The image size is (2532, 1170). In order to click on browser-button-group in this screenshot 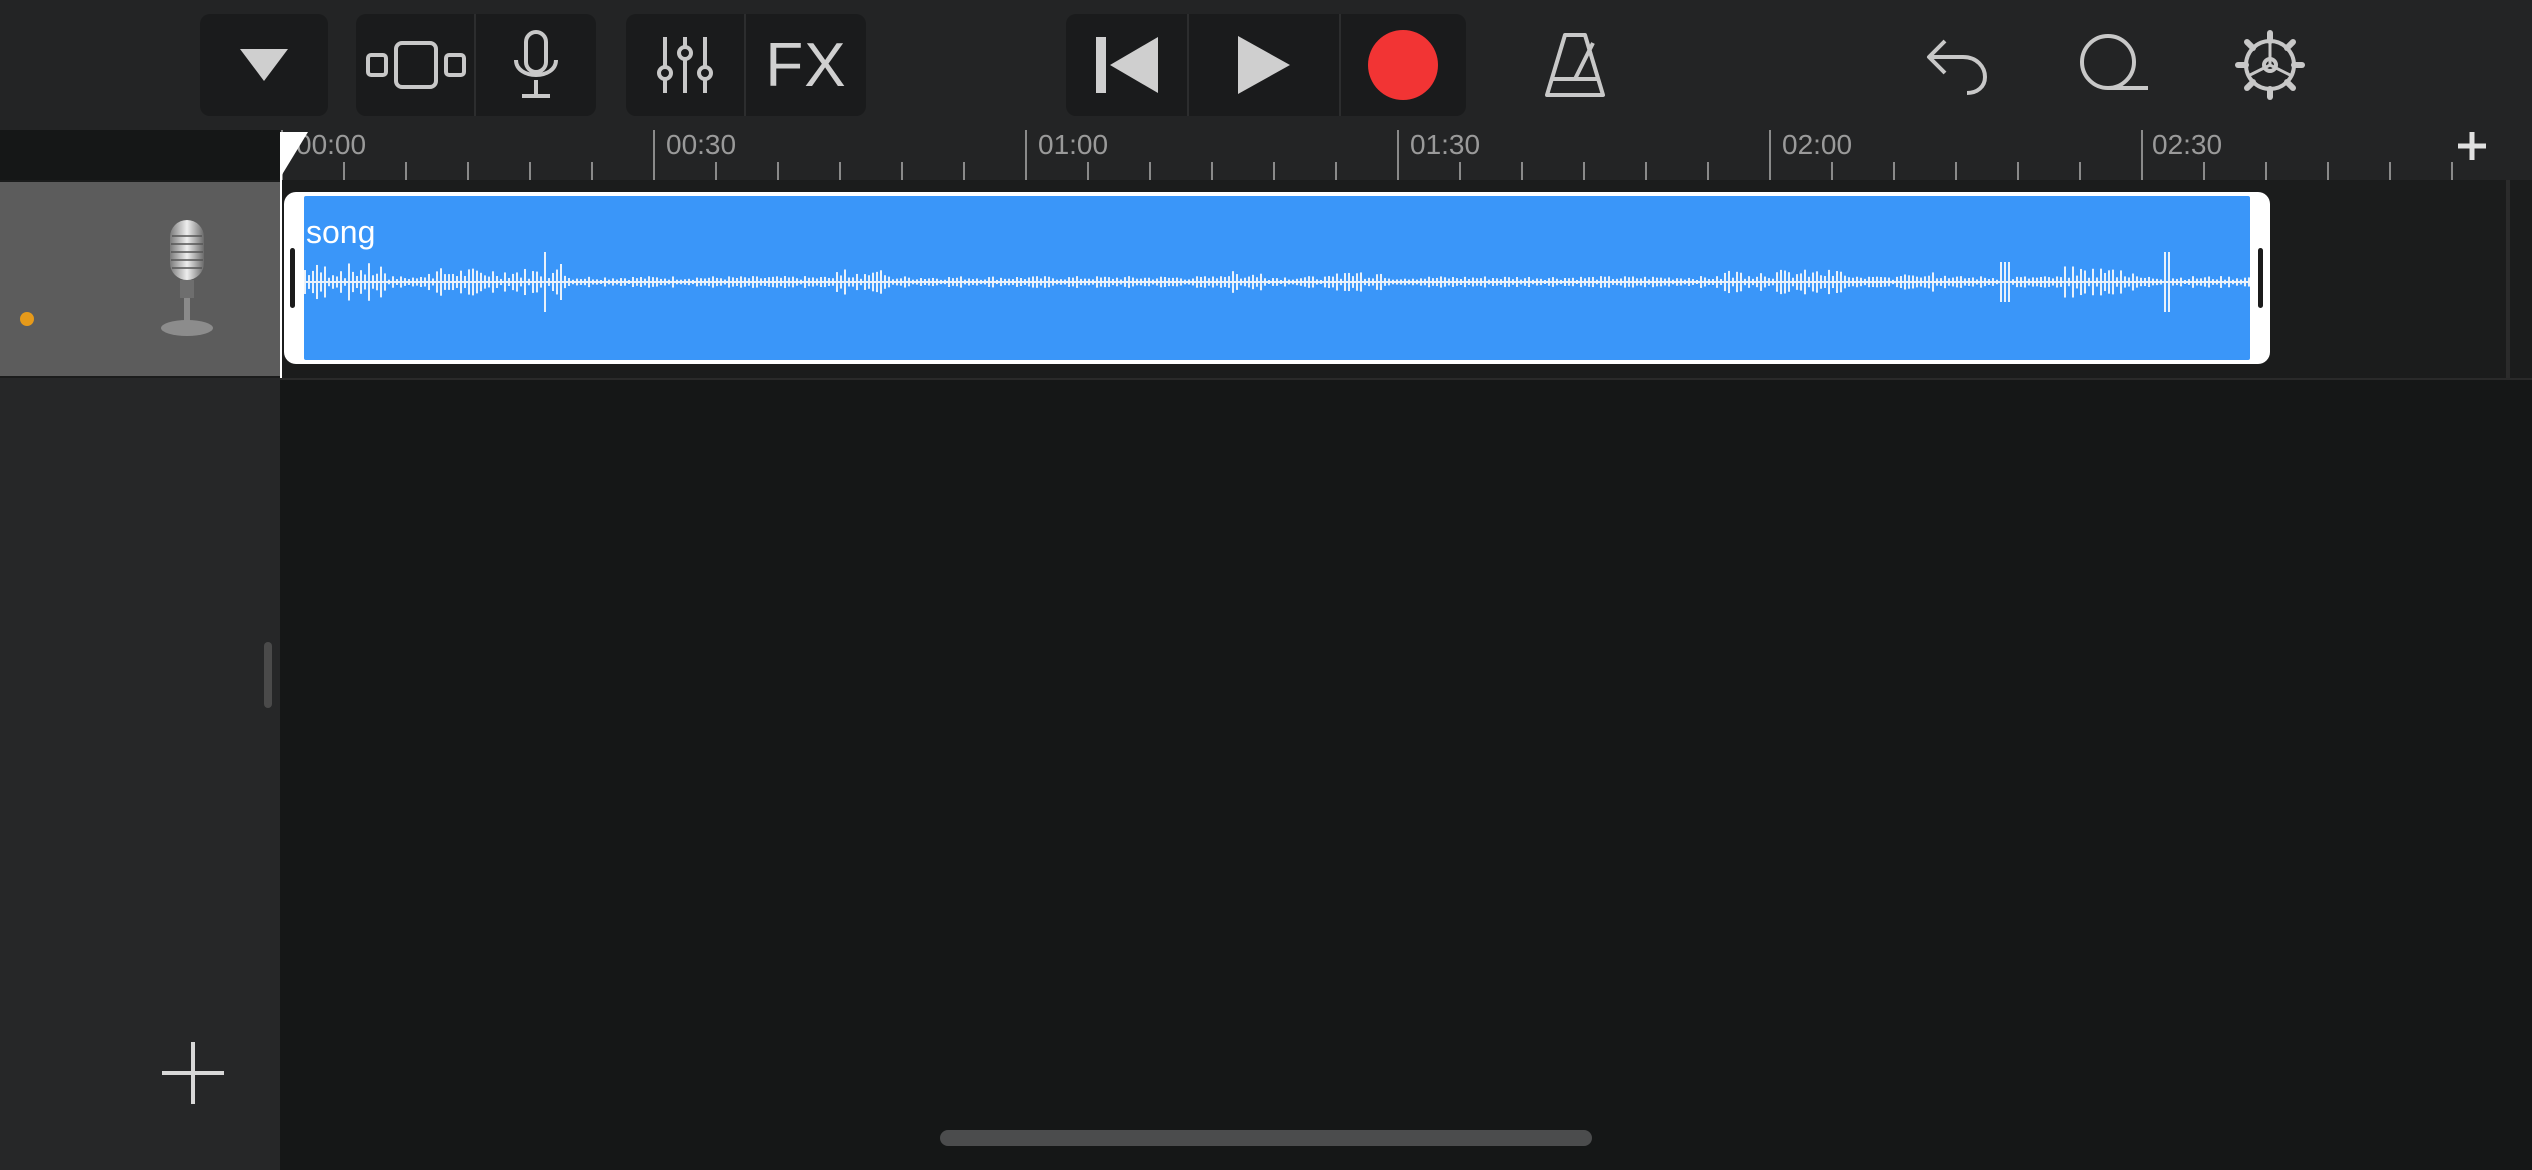, I will do `click(264, 65)`.